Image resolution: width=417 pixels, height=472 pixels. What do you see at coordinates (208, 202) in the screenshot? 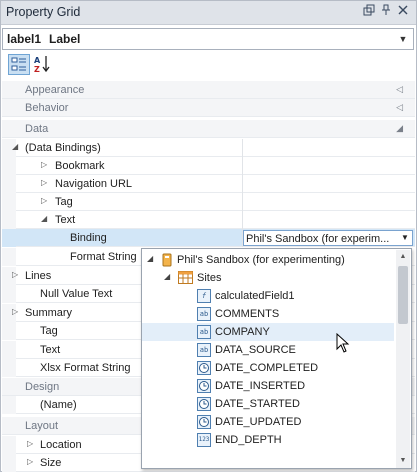
I see `property-row: ▷ Tag` at bounding box center [208, 202].